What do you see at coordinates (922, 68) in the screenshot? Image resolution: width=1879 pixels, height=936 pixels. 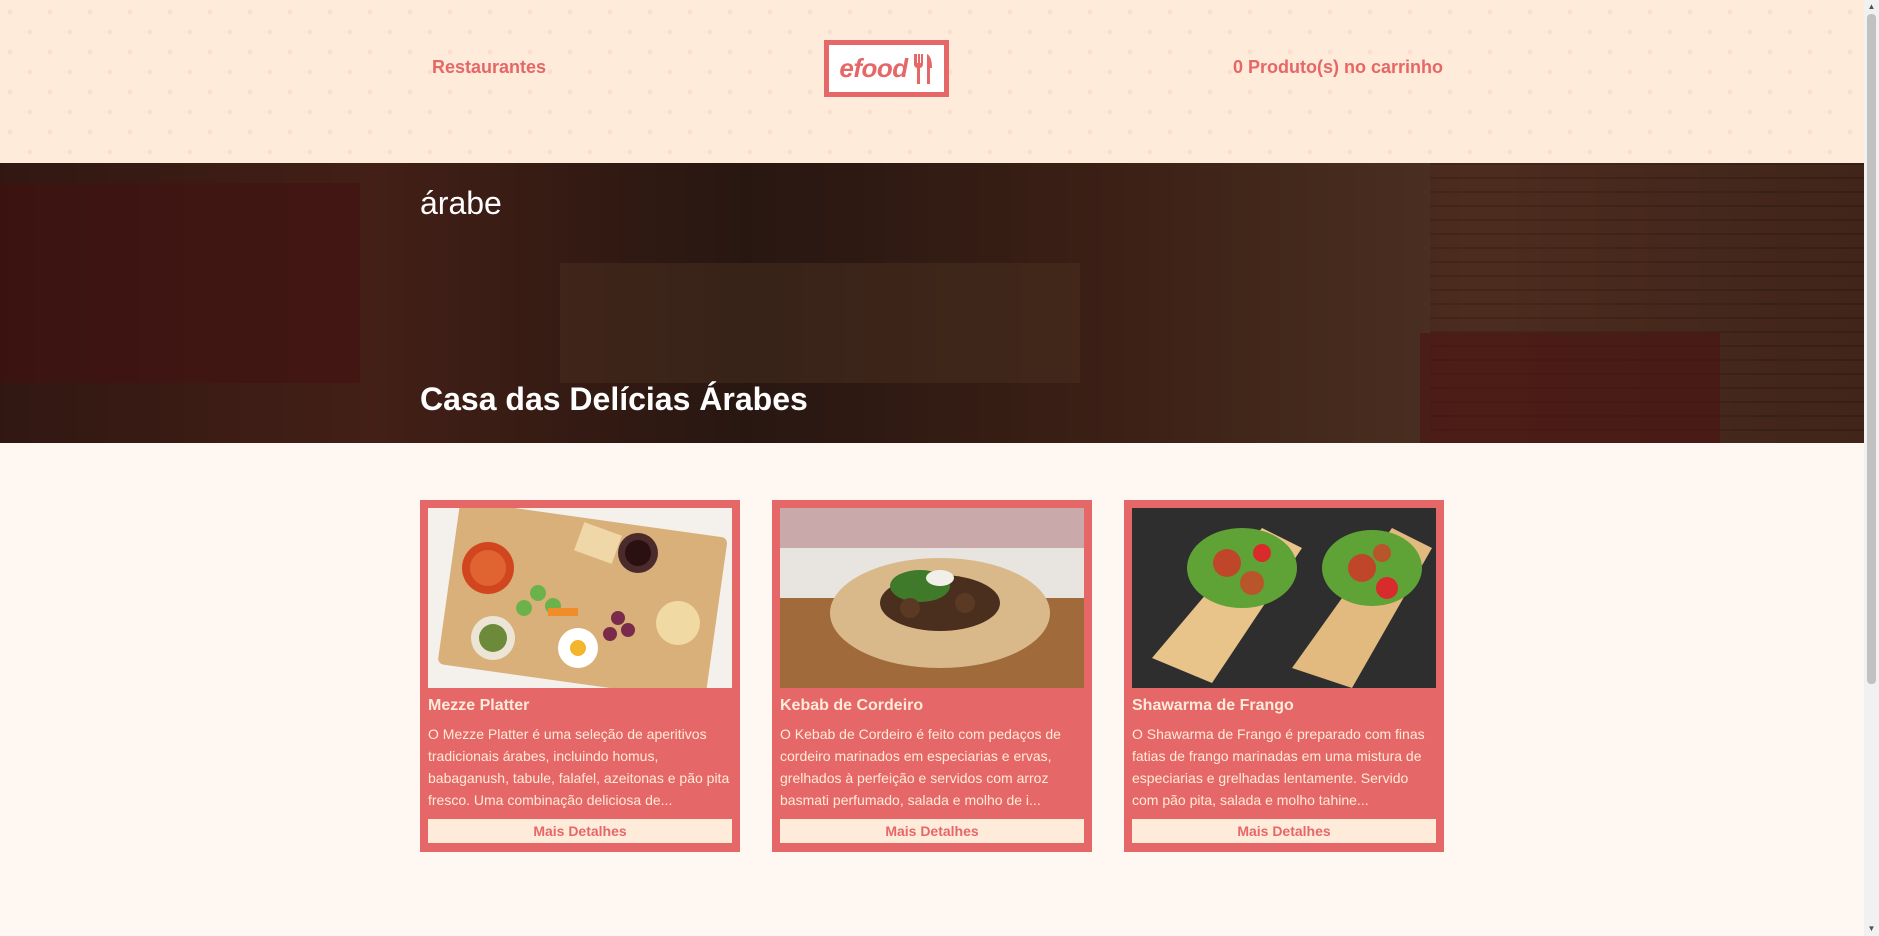 I see `fork-knife-icon` at bounding box center [922, 68].